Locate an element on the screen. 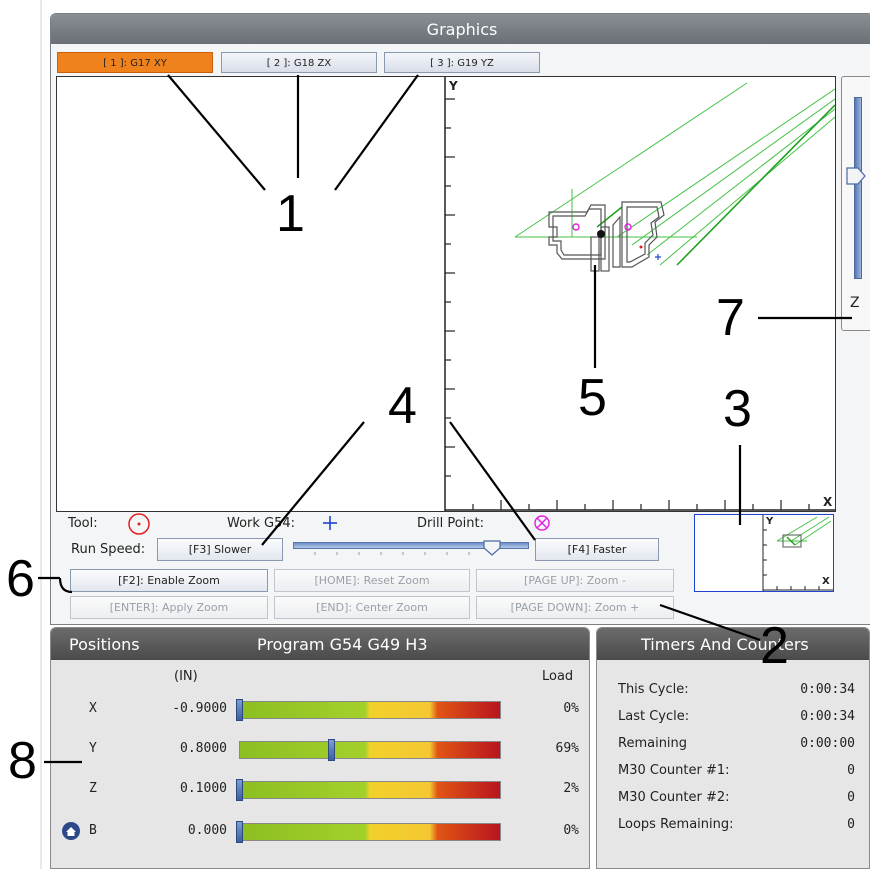 The width and height of the screenshot is (870, 869). tool-icon is located at coordinates (139, 524).